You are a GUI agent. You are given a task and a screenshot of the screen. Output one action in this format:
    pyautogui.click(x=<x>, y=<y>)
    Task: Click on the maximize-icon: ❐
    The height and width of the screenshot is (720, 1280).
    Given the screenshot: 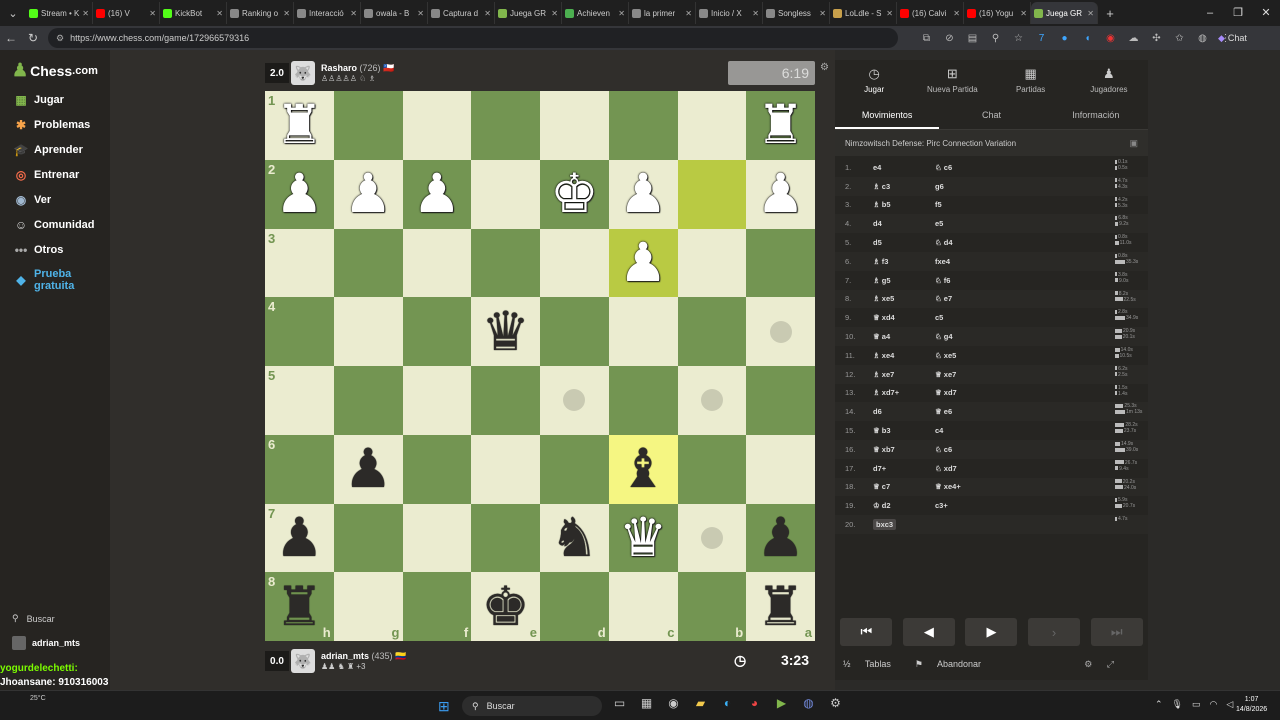 What is the action you would take?
    pyautogui.click(x=1238, y=13)
    